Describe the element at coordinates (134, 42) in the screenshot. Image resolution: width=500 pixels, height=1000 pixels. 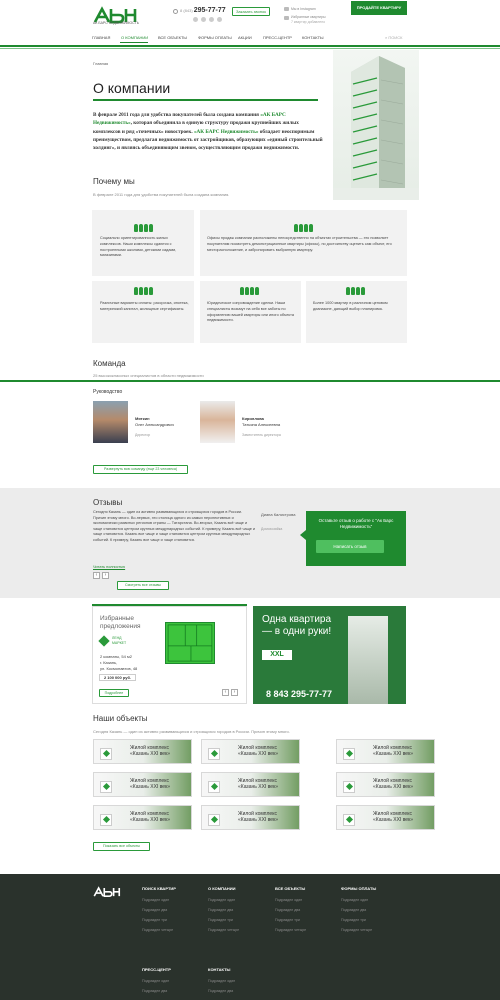
I see `nav-active-indicator` at that location.